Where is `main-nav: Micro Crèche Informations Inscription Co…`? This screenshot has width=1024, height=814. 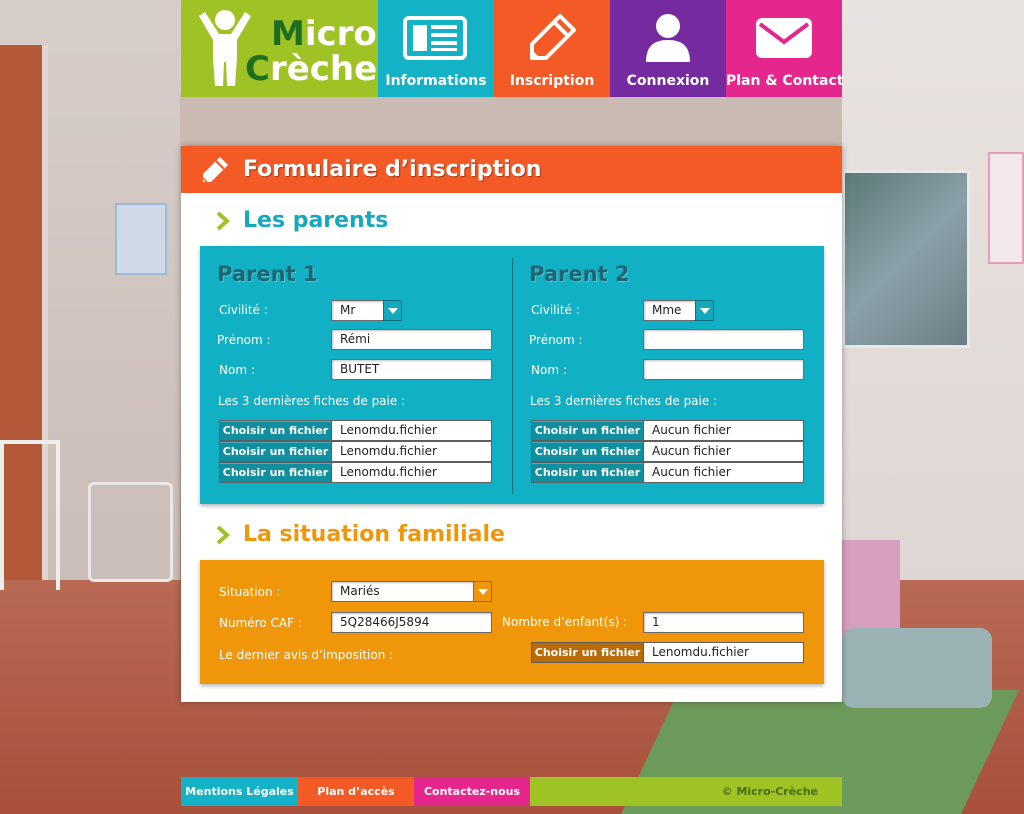
main-nav: Micro Crèche Informations Inscription Co… is located at coordinates (512, 48).